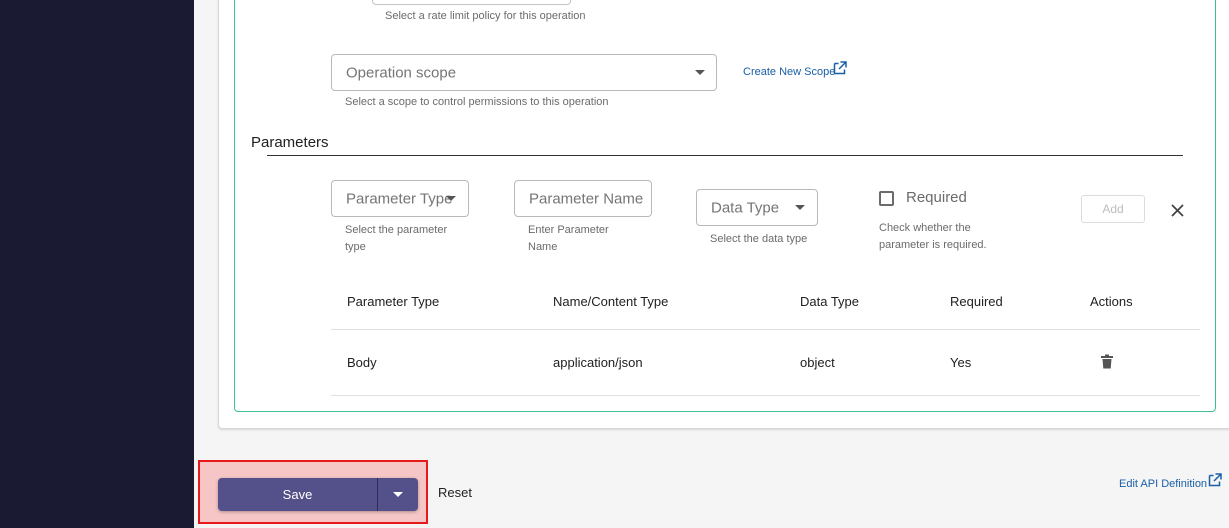 This screenshot has height=528, width=1229. What do you see at coordinates (936, 197) in the screenshot?
I see `required-label: Required` at bounding box center [936, 197].